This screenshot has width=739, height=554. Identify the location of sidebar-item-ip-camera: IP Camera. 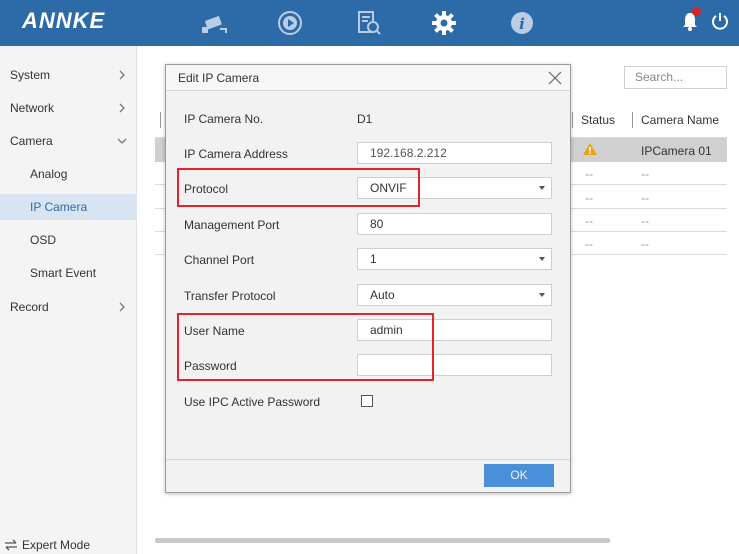
(68, 207).